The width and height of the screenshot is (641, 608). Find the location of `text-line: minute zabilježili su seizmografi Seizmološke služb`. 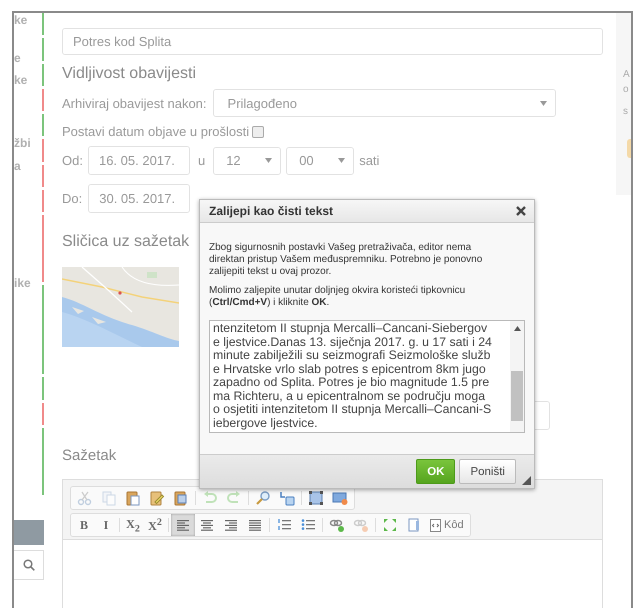

text-line: minute zabilježili su seizmografi Seizmološke služb is located at coordinates (352, 355).